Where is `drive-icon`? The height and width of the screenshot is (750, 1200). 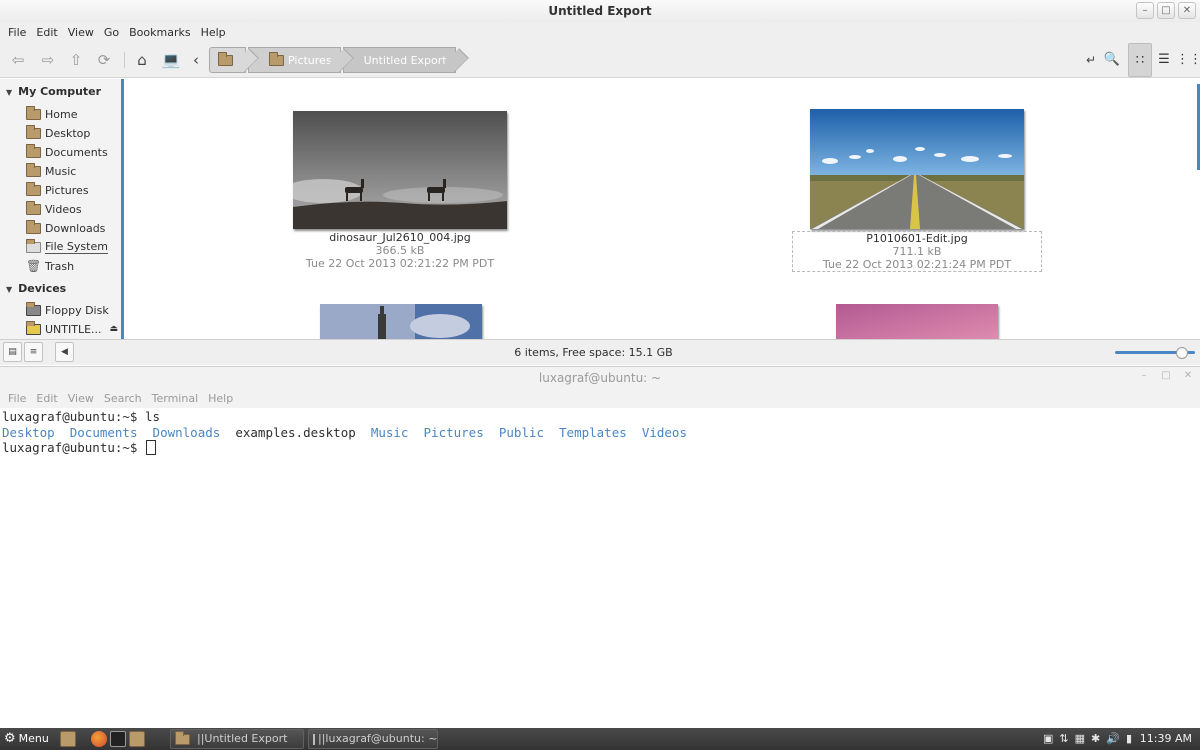
drive-icon is located at coordinates (33, 245).